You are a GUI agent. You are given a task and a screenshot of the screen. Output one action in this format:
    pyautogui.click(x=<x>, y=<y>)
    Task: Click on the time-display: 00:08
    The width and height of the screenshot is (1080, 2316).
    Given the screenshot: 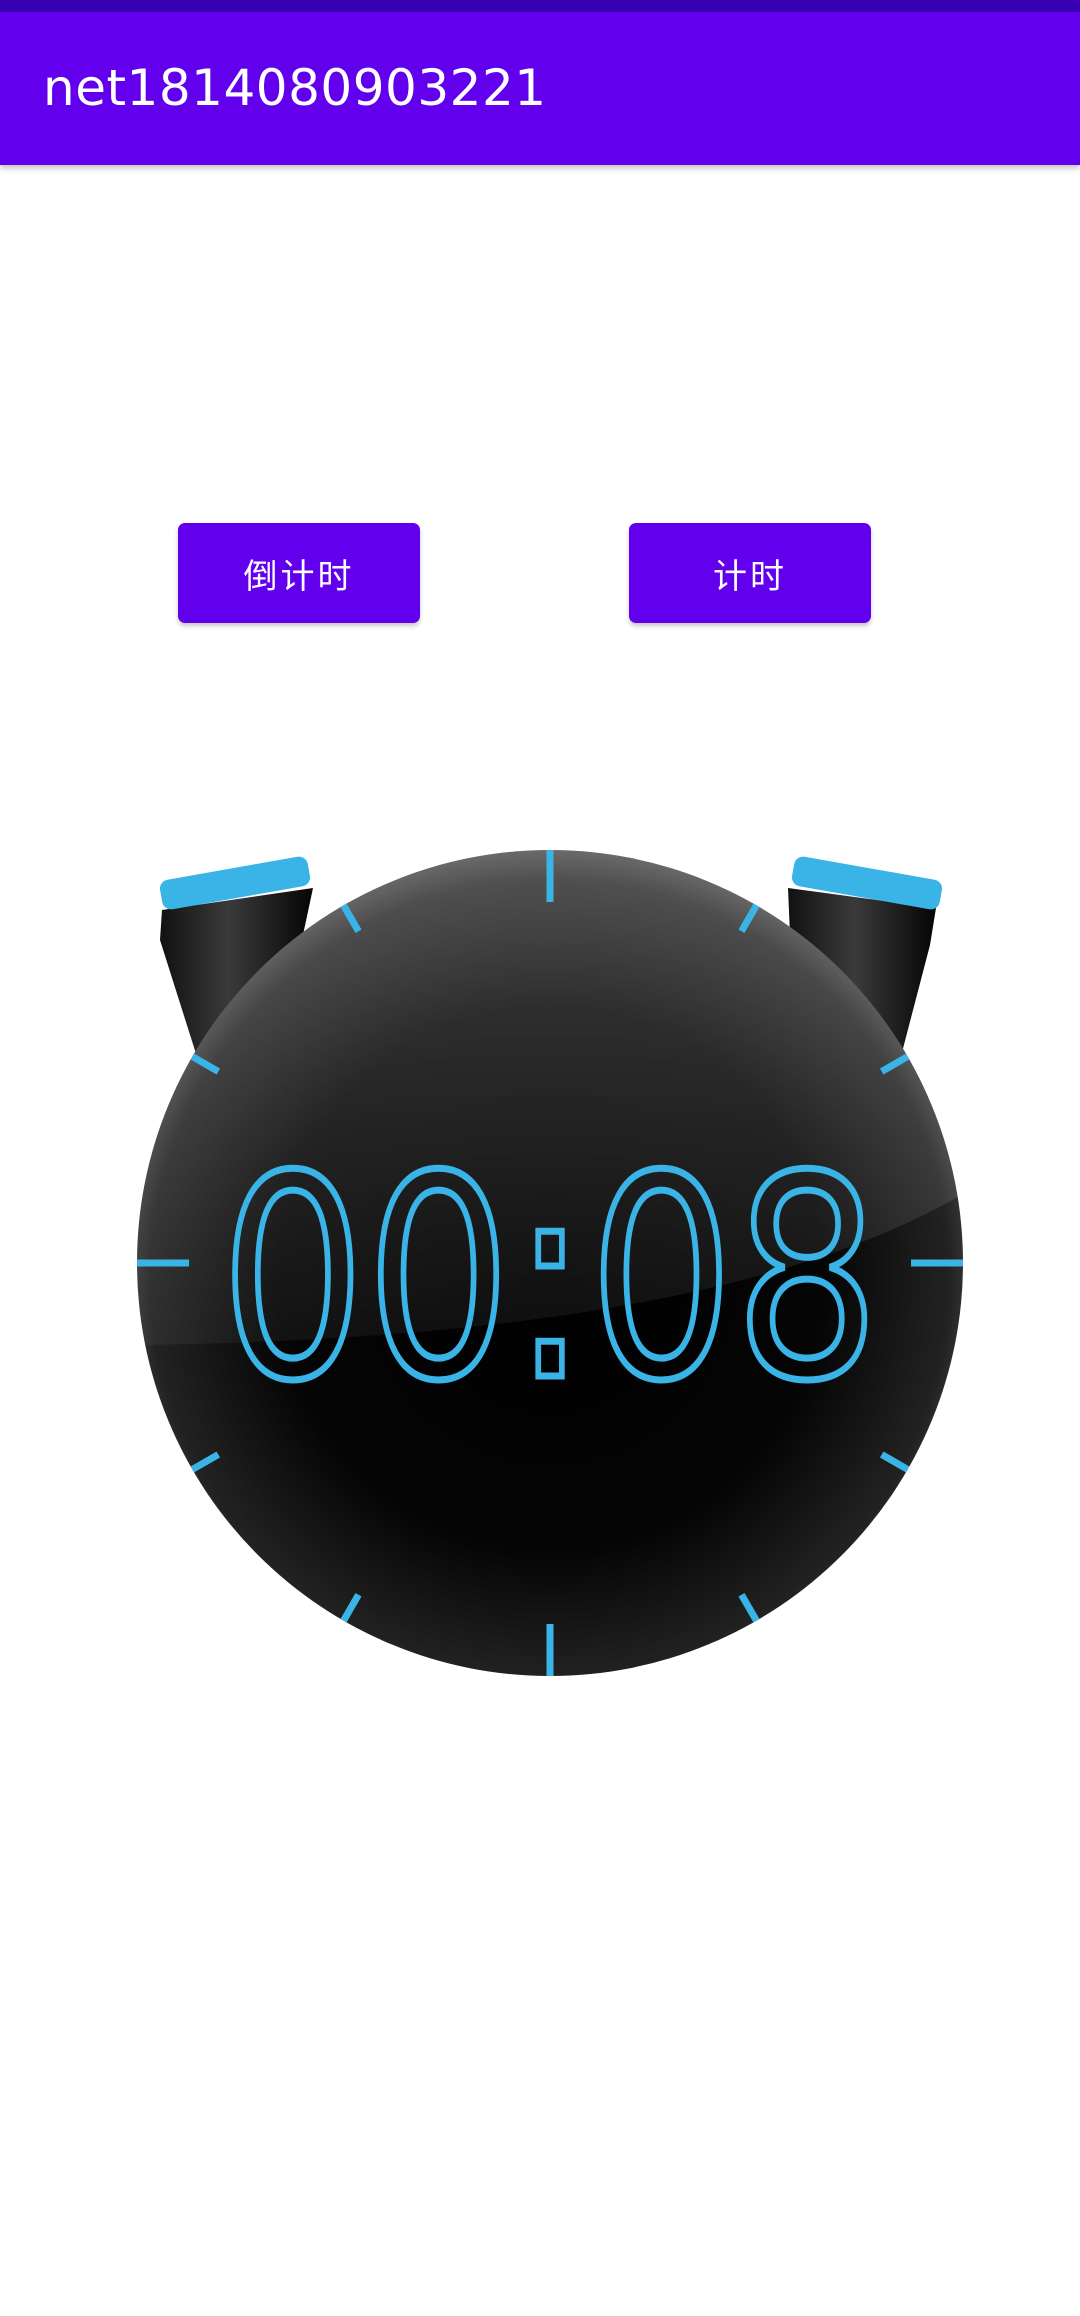 What is the action you would take?
    pyautogui.click(x=550, y=1280)
    